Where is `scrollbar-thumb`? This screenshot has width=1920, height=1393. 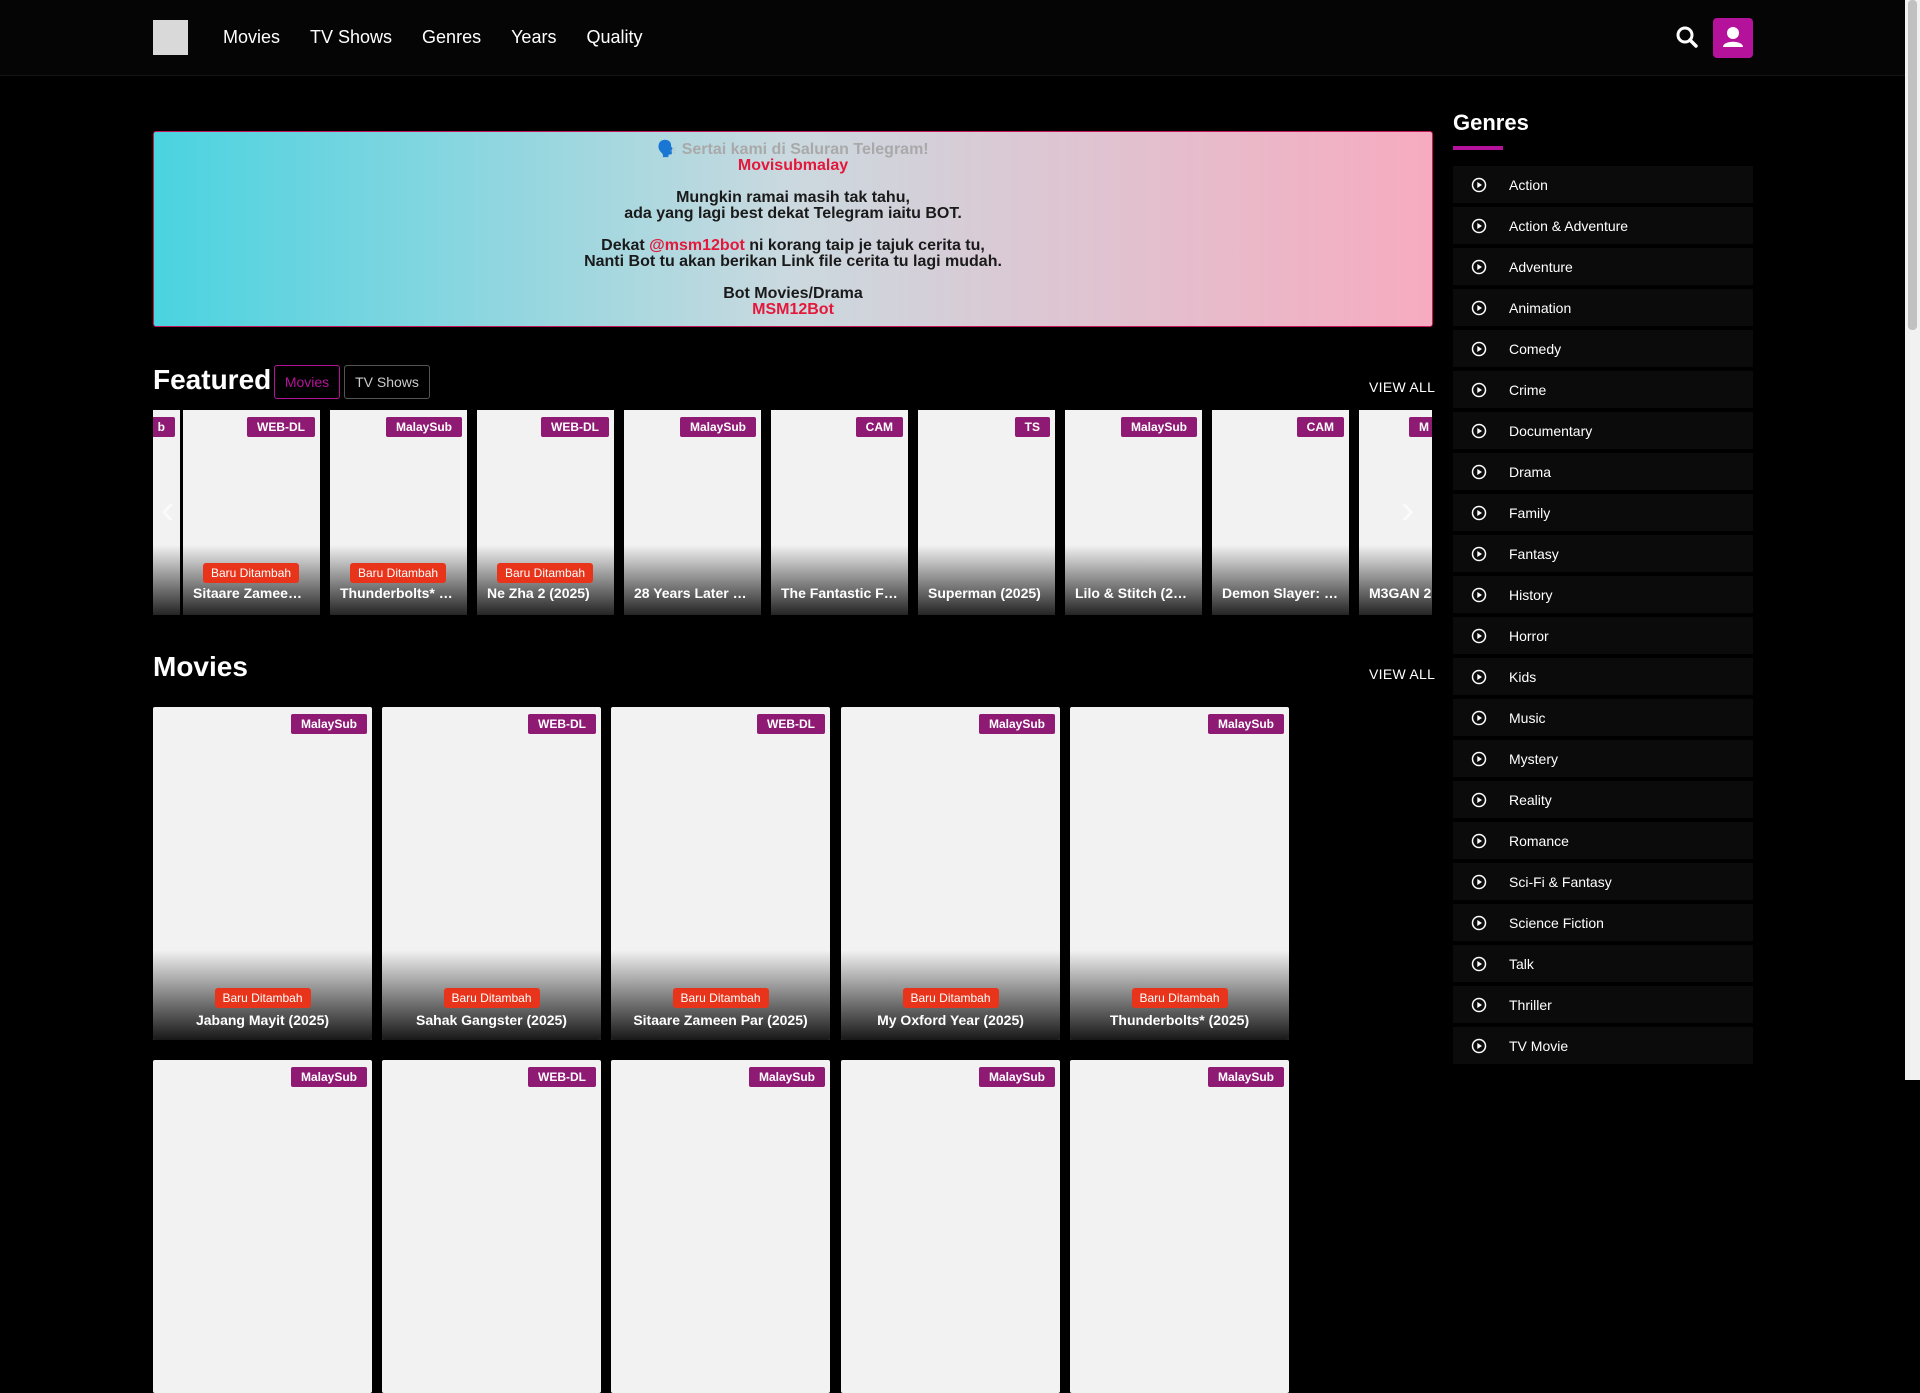
scrollbar-thumb is located at coordinates (1912, 165).